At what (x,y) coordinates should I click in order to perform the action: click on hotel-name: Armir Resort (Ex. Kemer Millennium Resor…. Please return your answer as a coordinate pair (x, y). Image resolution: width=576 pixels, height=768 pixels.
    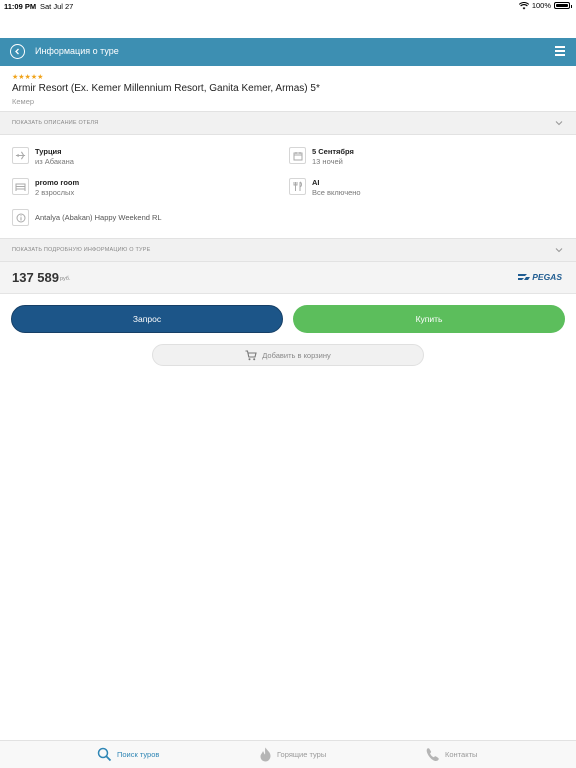
    Looking at the image, I should click on (166, 88).